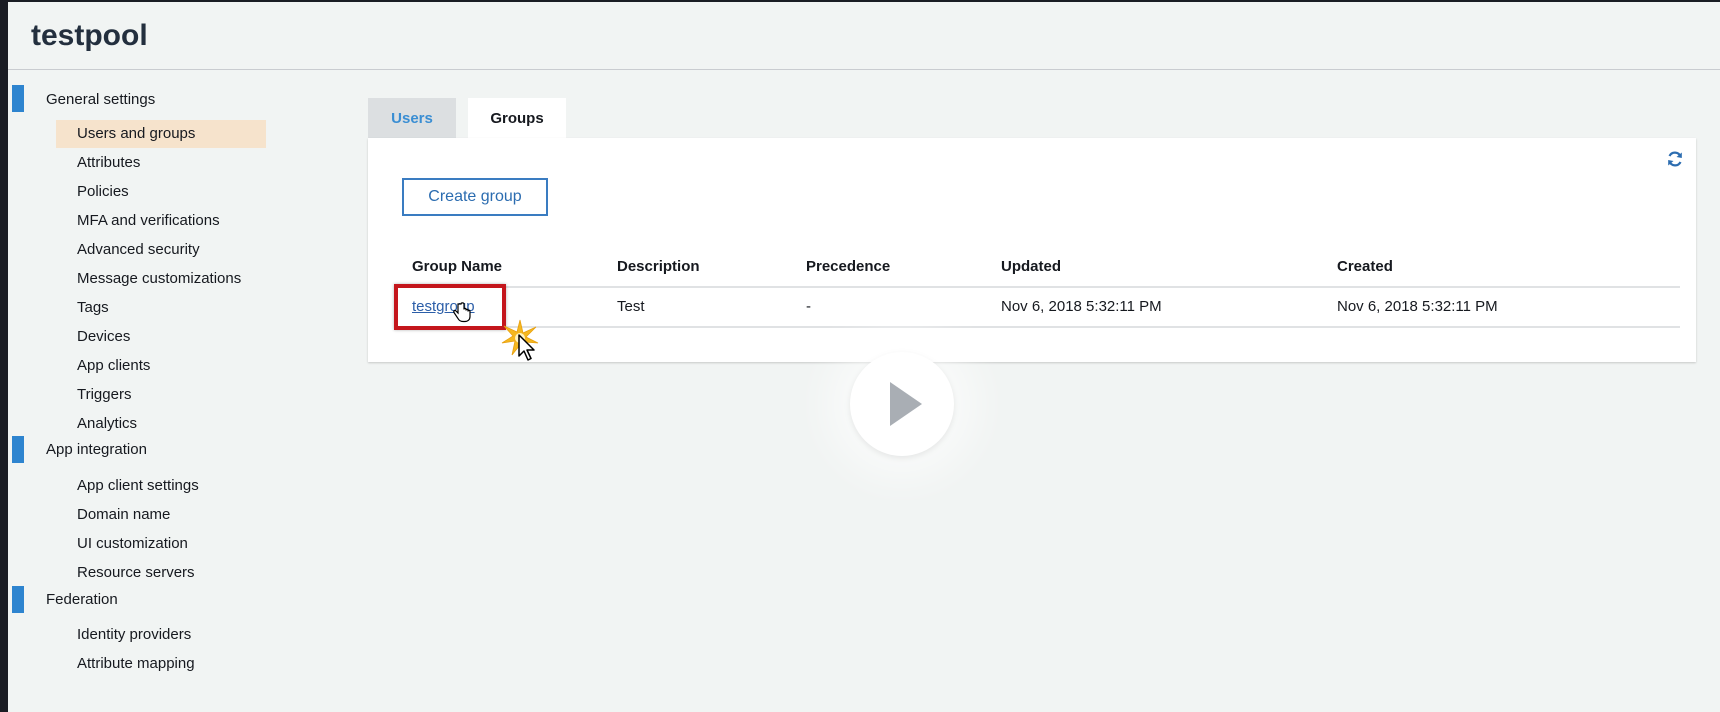 The width and height of the screenshot is (1720, 712). I want to click on sidebar-section-federation: Federation, so click(82, 600).